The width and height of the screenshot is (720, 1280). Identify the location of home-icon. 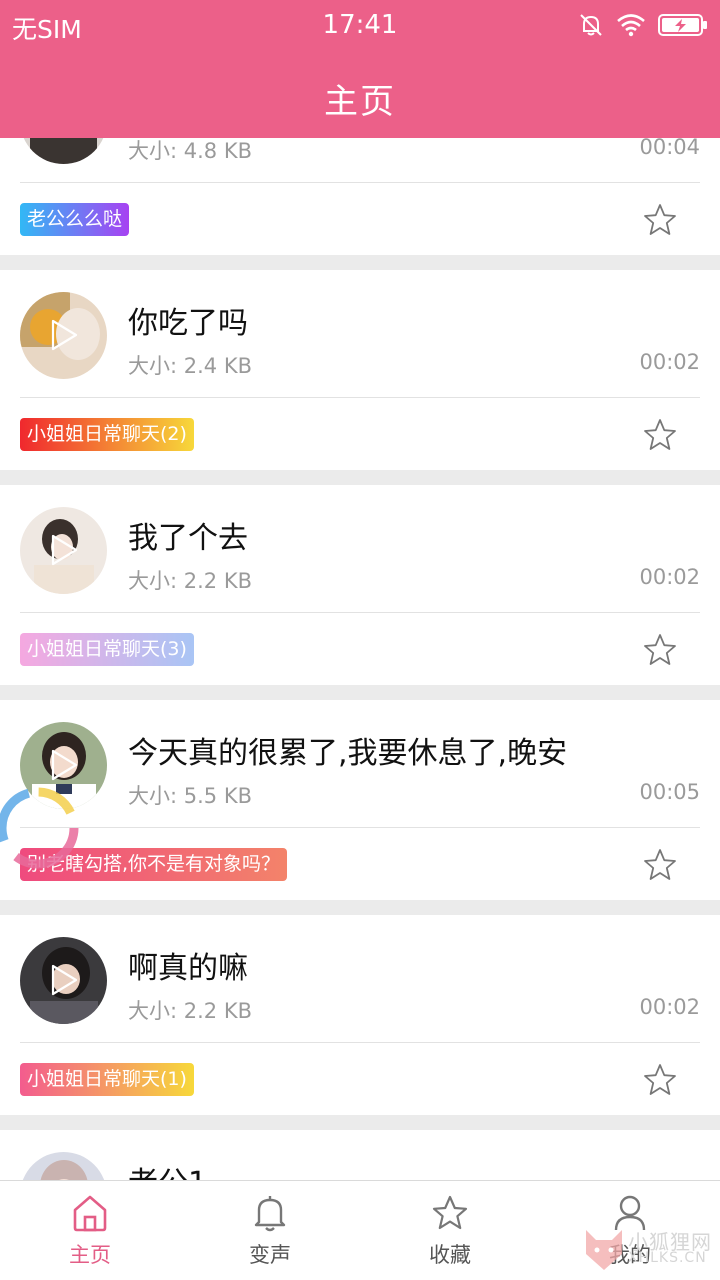
(90, 1213).